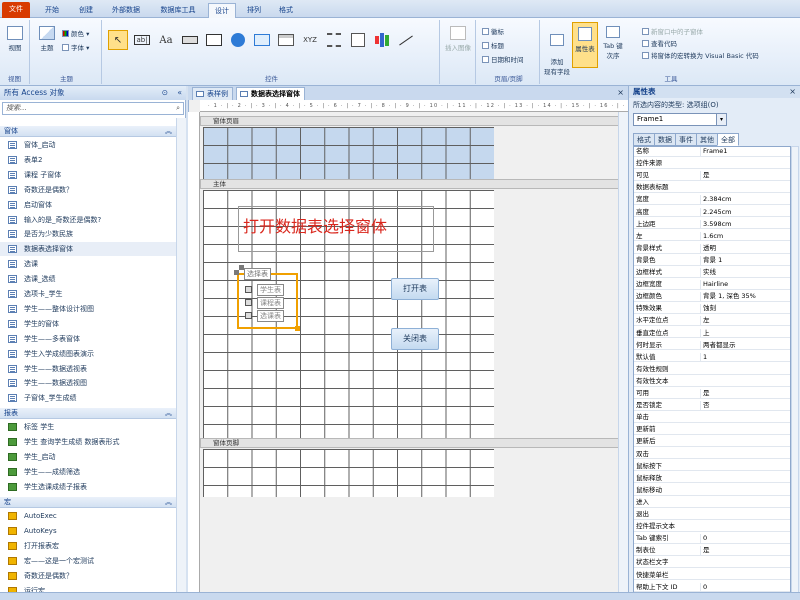  Describe the element at coordinates (16, 10) in the screenshot. I see `tab-file: 文件` at that location.